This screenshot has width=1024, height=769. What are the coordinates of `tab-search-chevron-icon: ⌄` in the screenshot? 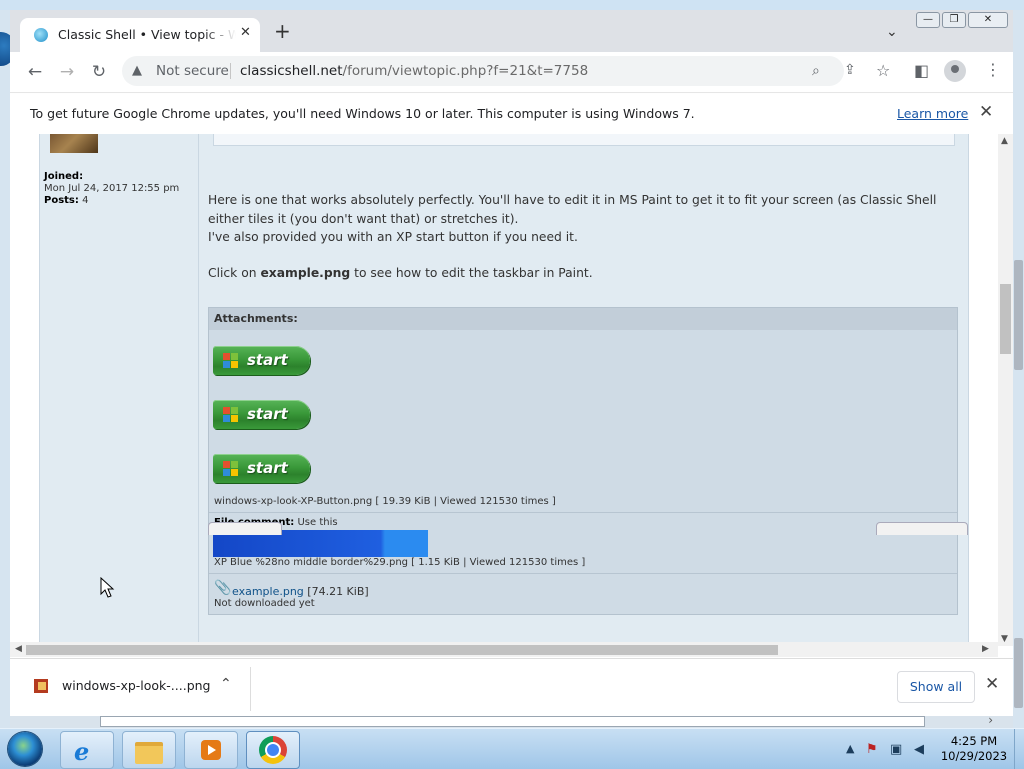 It's located at (892, 32).